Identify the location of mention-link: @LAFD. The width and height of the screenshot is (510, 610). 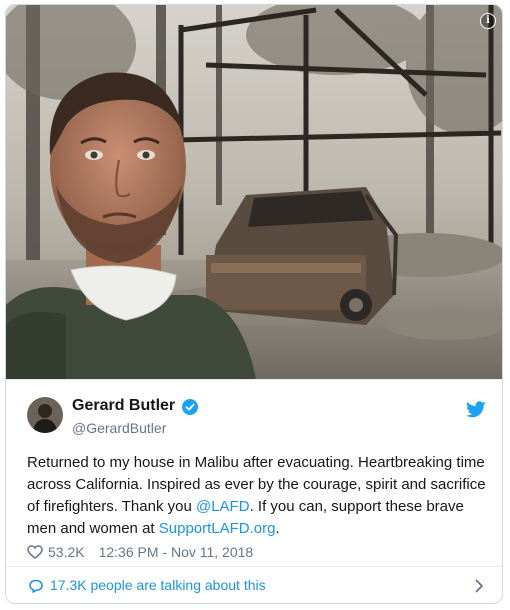
(223, 506).